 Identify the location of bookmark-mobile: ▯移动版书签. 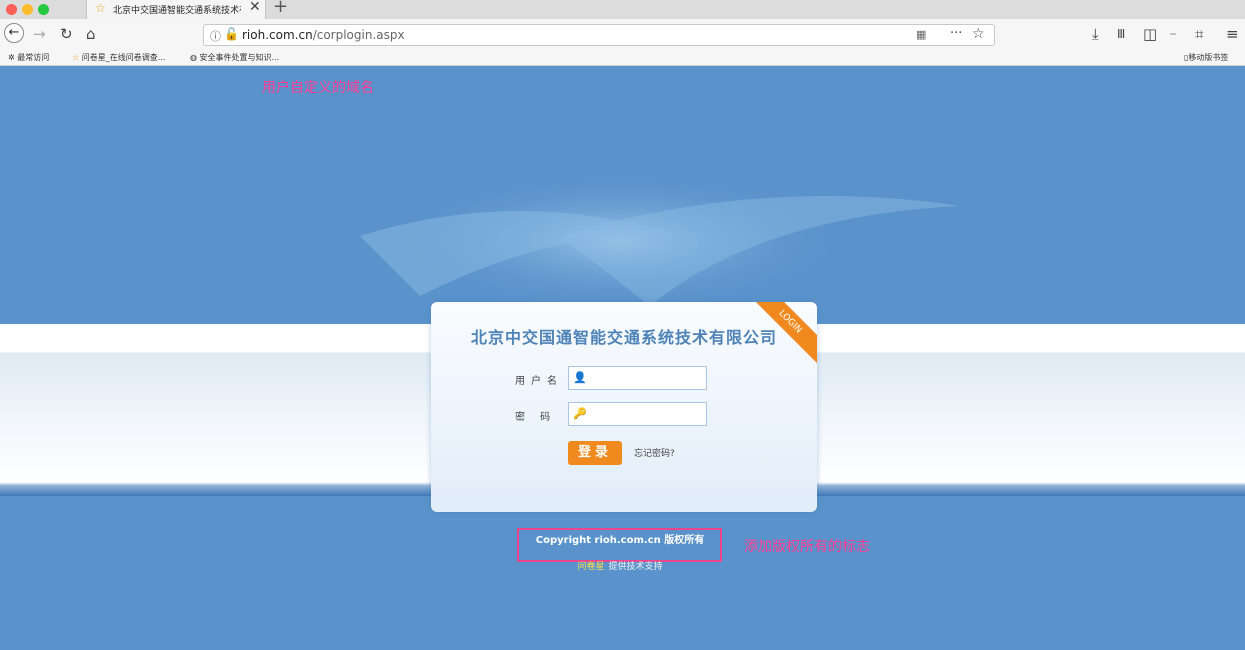
(1206, 57).